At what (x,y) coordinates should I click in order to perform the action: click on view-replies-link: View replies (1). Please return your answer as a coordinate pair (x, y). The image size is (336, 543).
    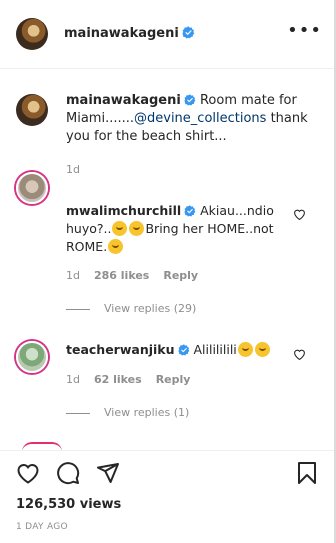
    Looking at the image, I should click on (127, 412).